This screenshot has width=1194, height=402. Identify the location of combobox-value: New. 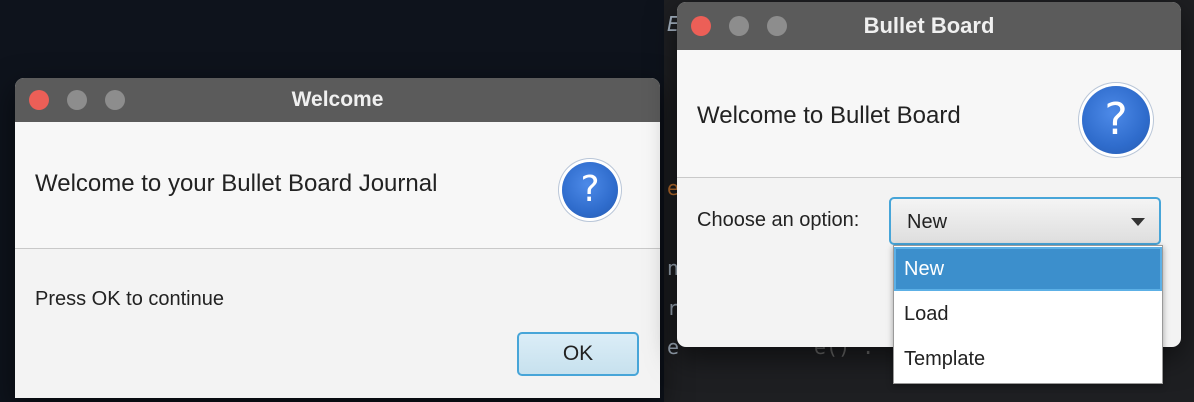
(927, 222).